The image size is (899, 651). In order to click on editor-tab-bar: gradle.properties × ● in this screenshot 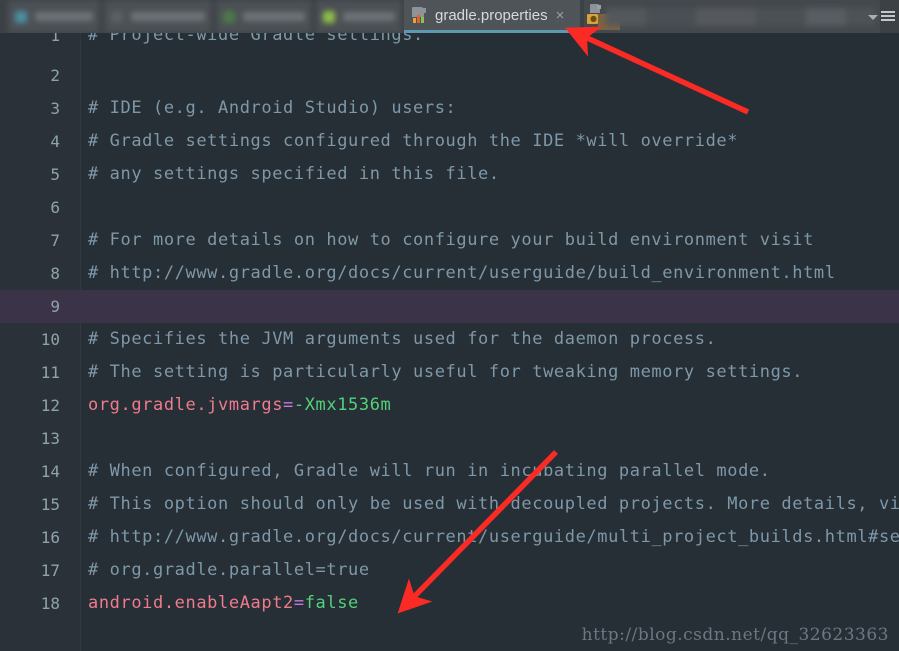, I will do `click(449, 17)`.